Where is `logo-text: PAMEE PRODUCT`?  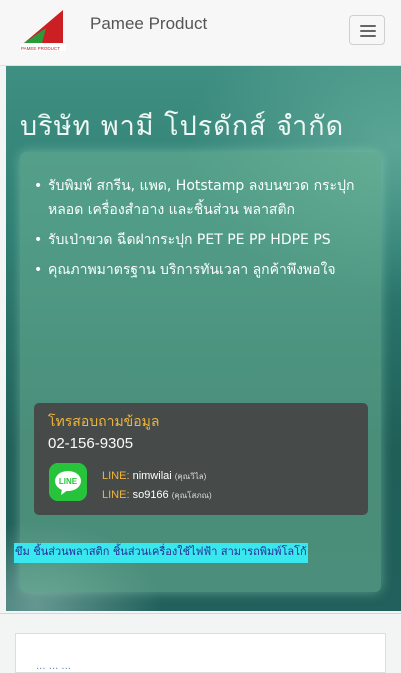 logo-text: PAMEE PRODUCT is located at coordinates (40, 48).